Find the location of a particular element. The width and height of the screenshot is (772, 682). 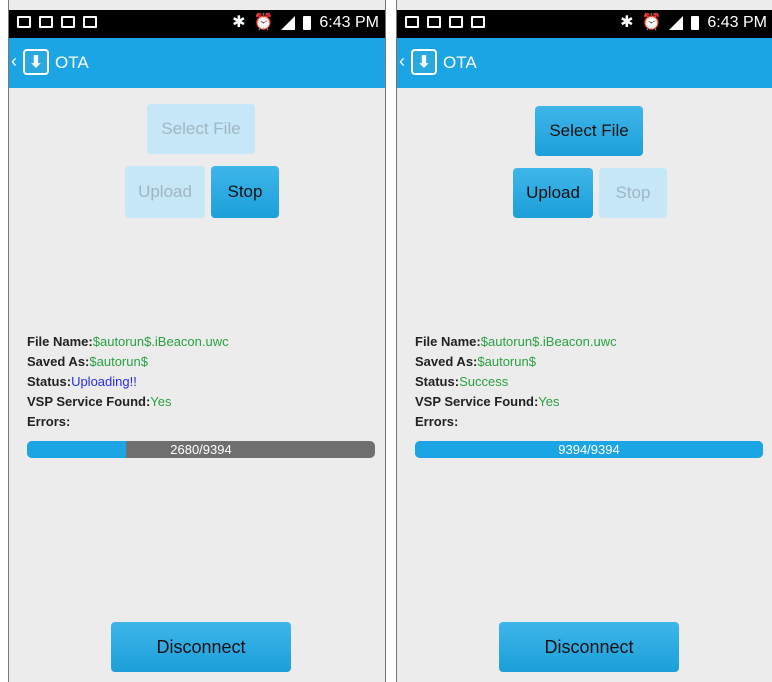

progress-text: 9394/9394 is located at coordinates (589, 449).